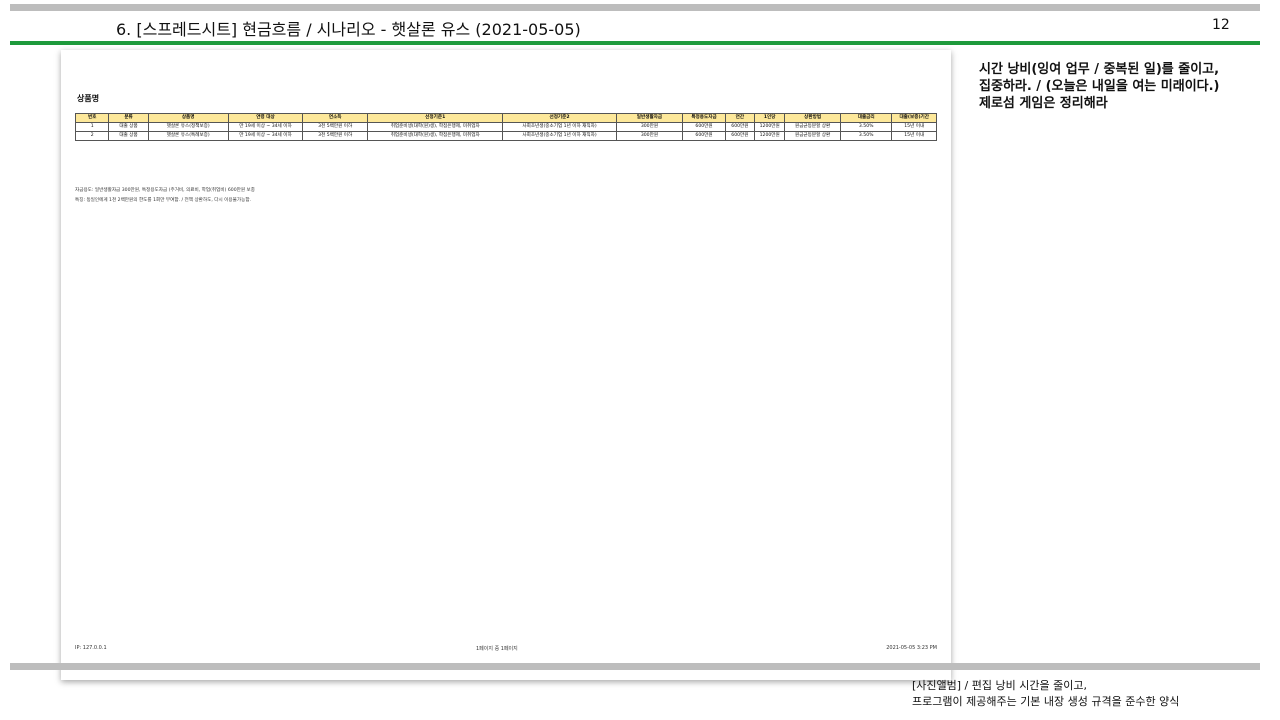  I want to click on column-header: 특정용도자금, so click(704, 118).